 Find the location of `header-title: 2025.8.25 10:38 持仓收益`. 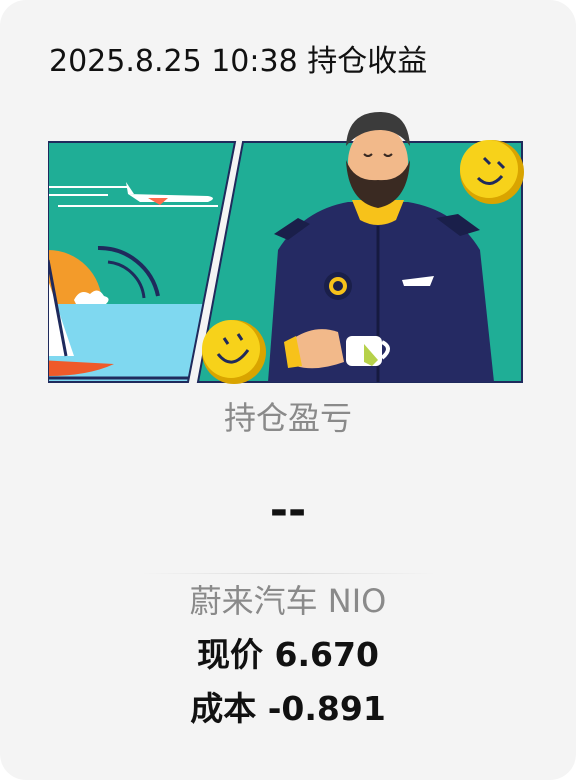

header-title: 2025.8.25 10:38 持仓收益 is located at coordinates (238, 62).